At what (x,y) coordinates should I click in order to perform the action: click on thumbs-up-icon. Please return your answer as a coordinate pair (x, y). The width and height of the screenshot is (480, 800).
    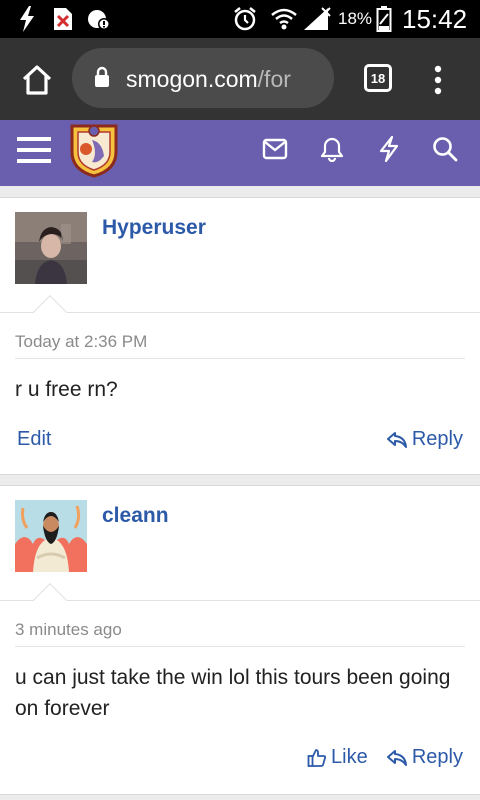
    Looking at the image, I should click on (317, 757).